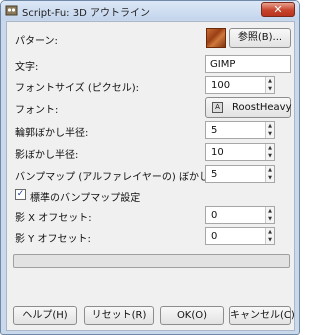 The width and height of the screenshot is (320, 335). I want to click on font-name: RoostHeavy, so click(262, 107).